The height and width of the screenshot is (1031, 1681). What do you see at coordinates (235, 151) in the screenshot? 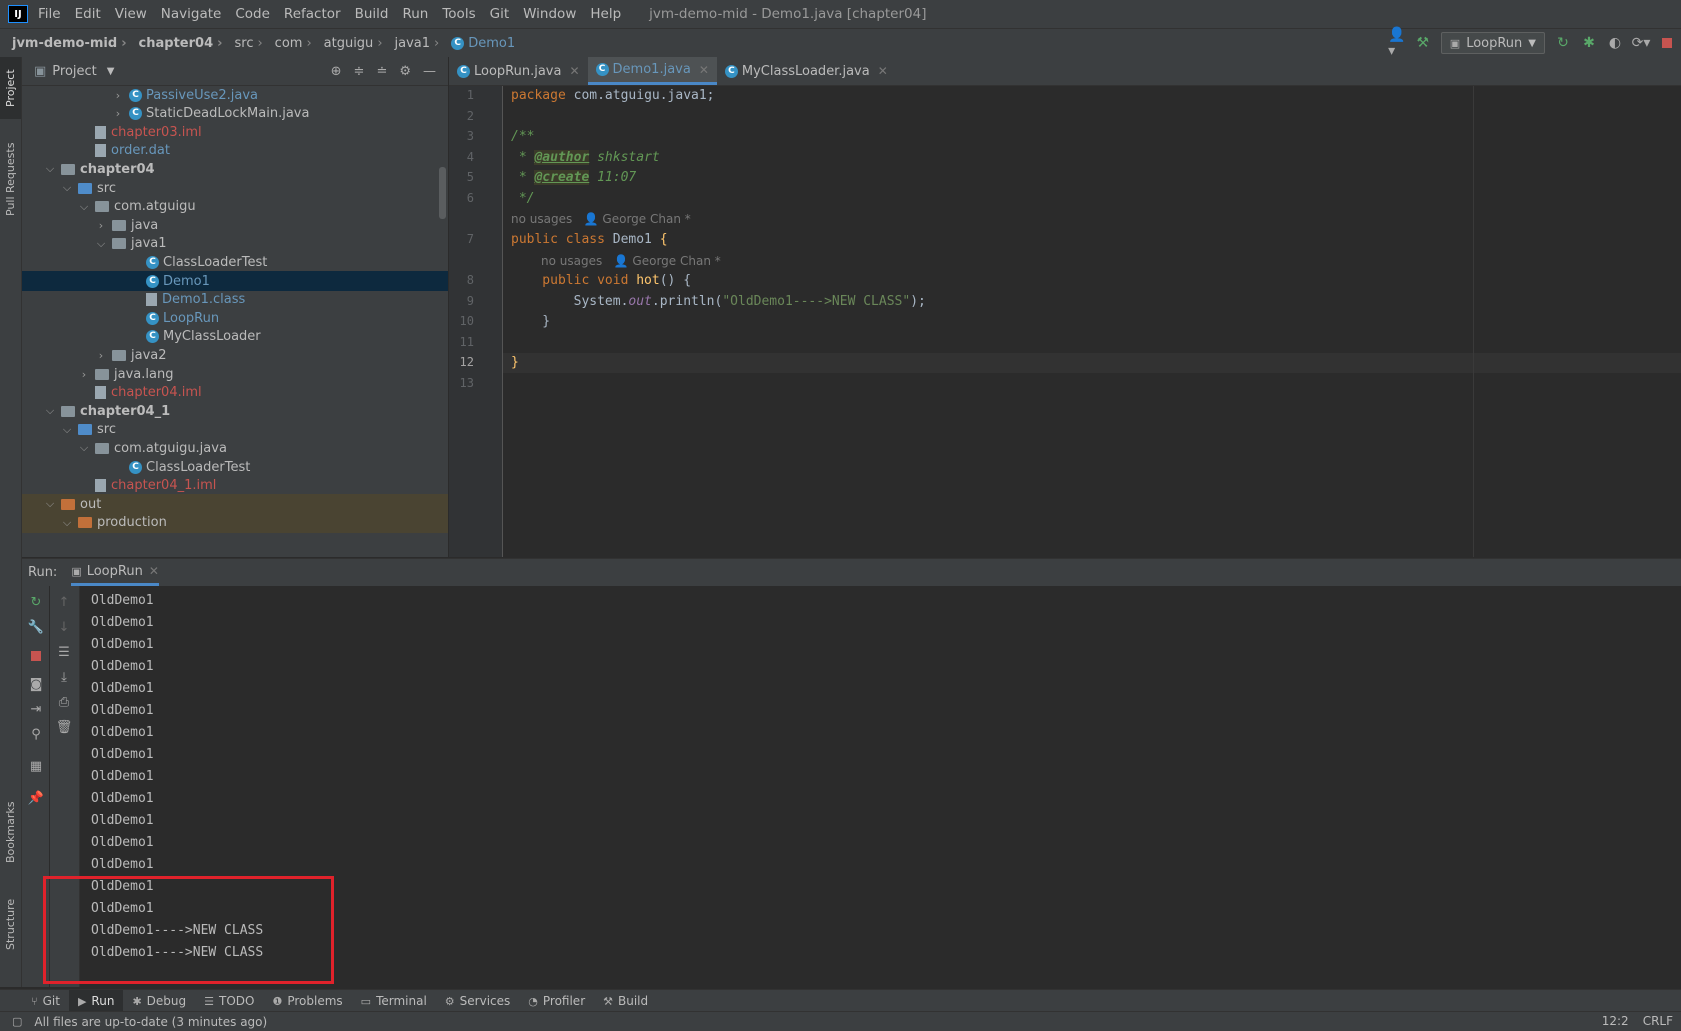
I see `tree-node: order.dat` at bounding box center [235, 151].